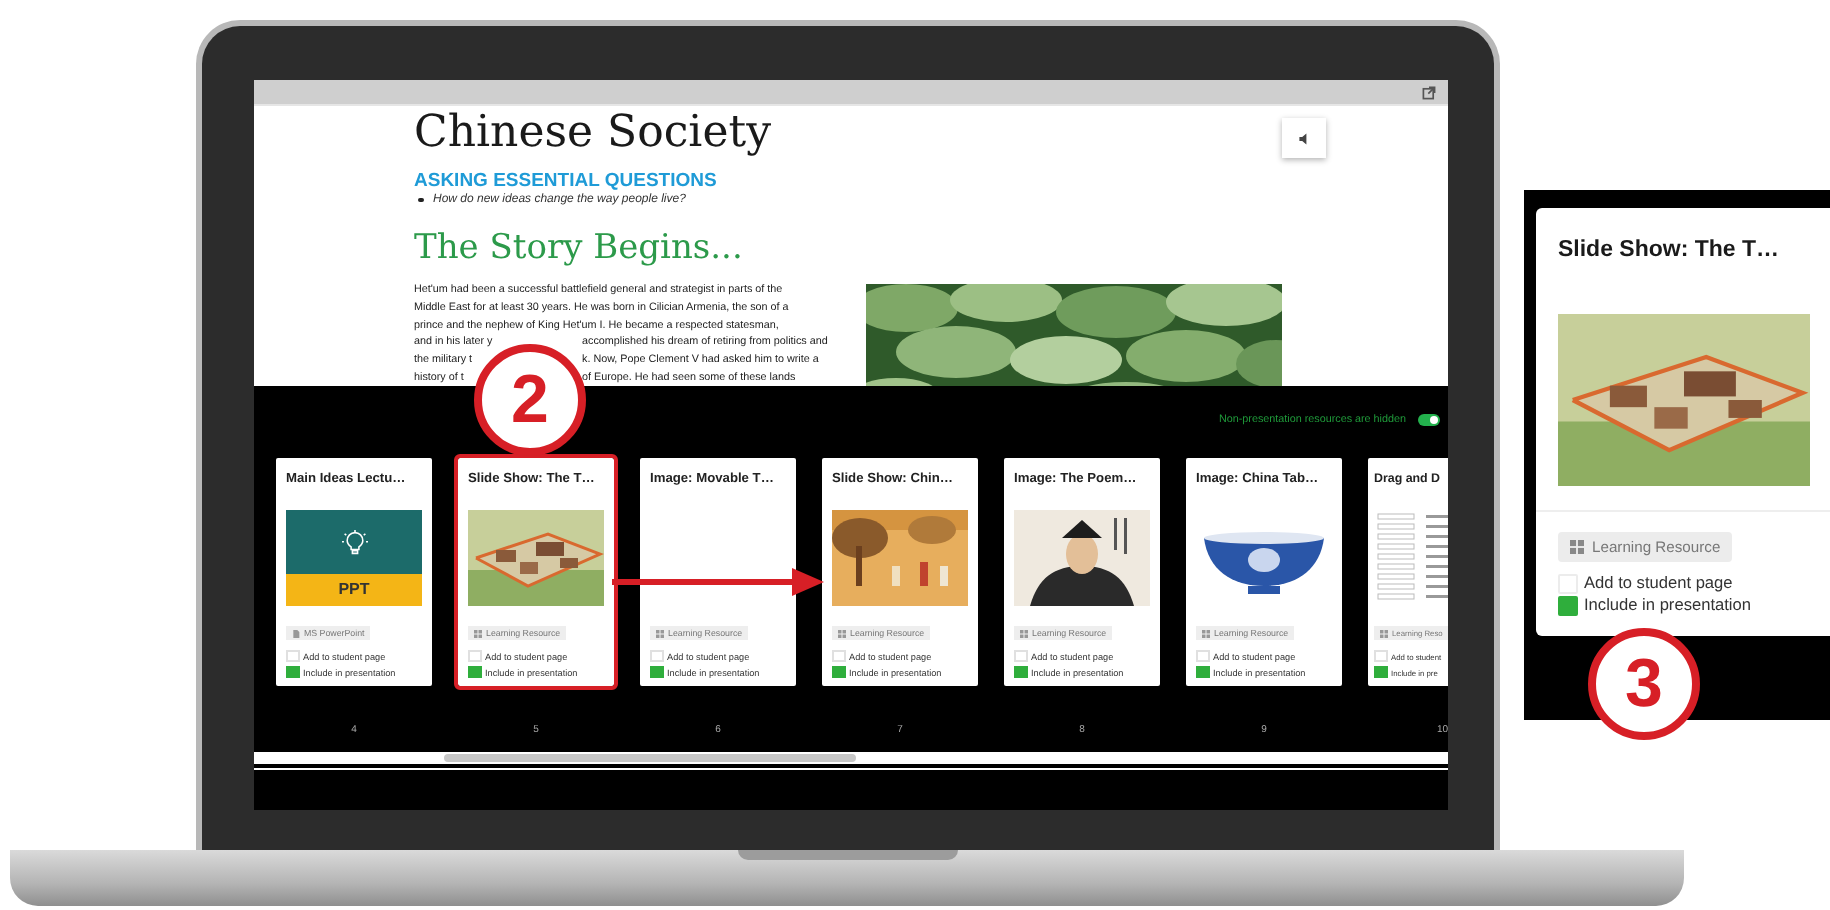 Image resolution: width=1830 pixels, height=910 pixels. What do you see at coordinates (1658, 583) in the screenshot?
I see `checkbox-label: Add to student page` at bounding box center [1658, 583].